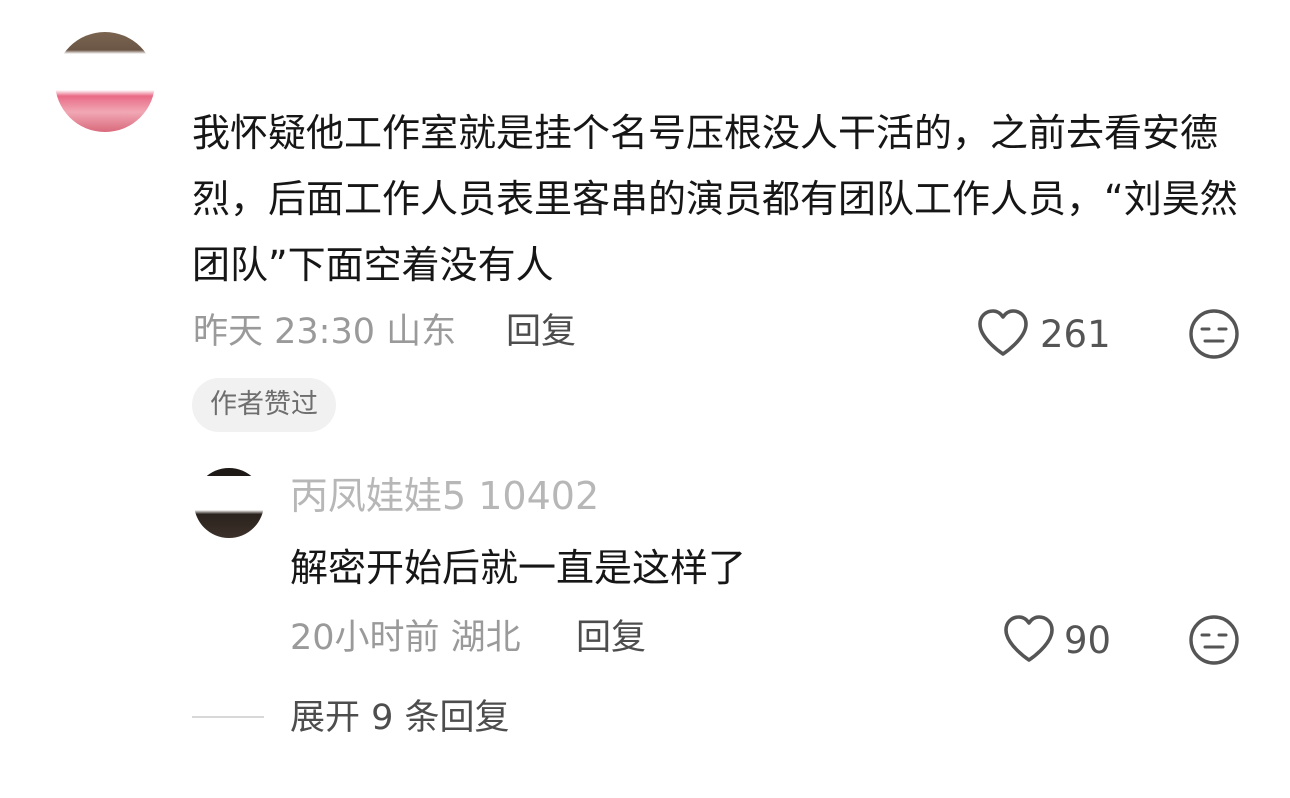 The image size is (1290, 798). What do you see at coordinates (229, 503) in the screenshot?
I see `reply-avatar` at bounding box center [229, 503].